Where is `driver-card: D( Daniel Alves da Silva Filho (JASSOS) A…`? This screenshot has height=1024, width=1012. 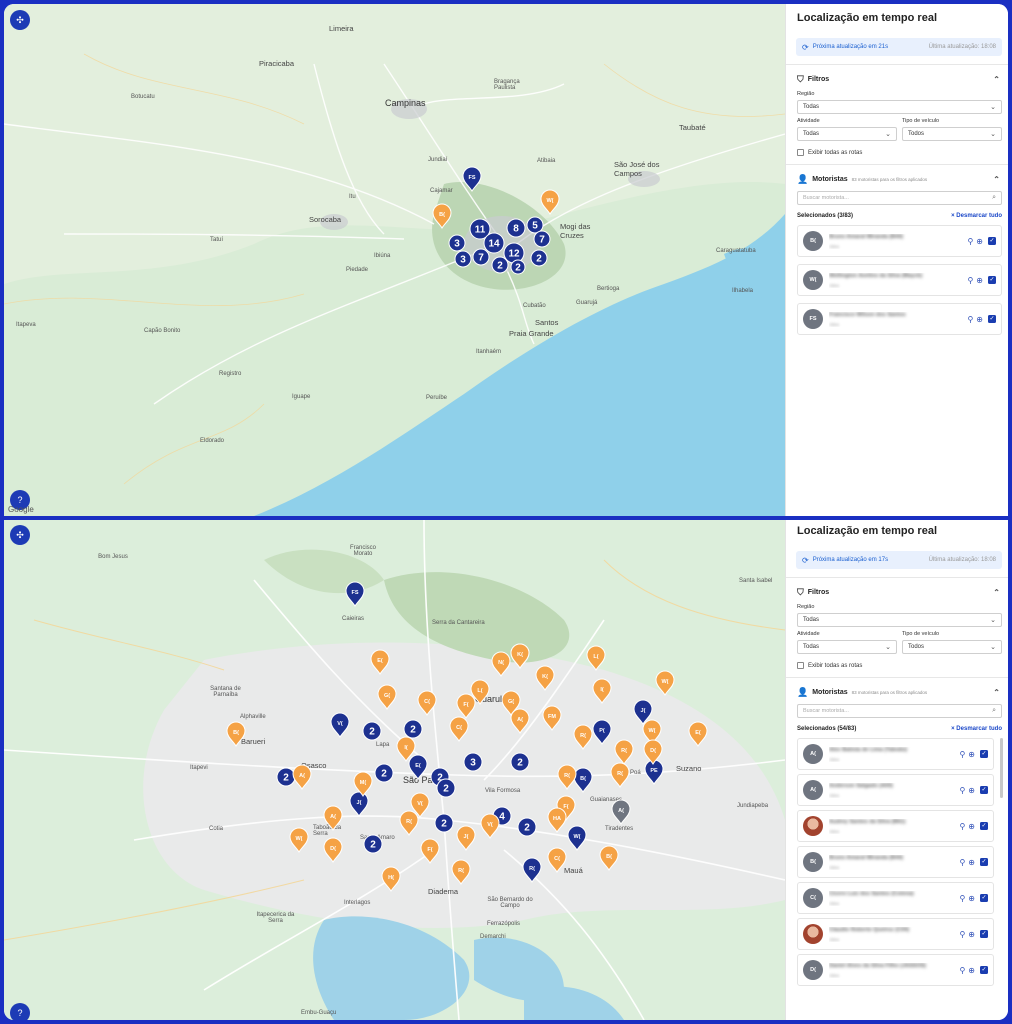
driver-card: D( Daniel Alves da Silva Filho (JASSOS) A… is located at coordinates (895, 970).